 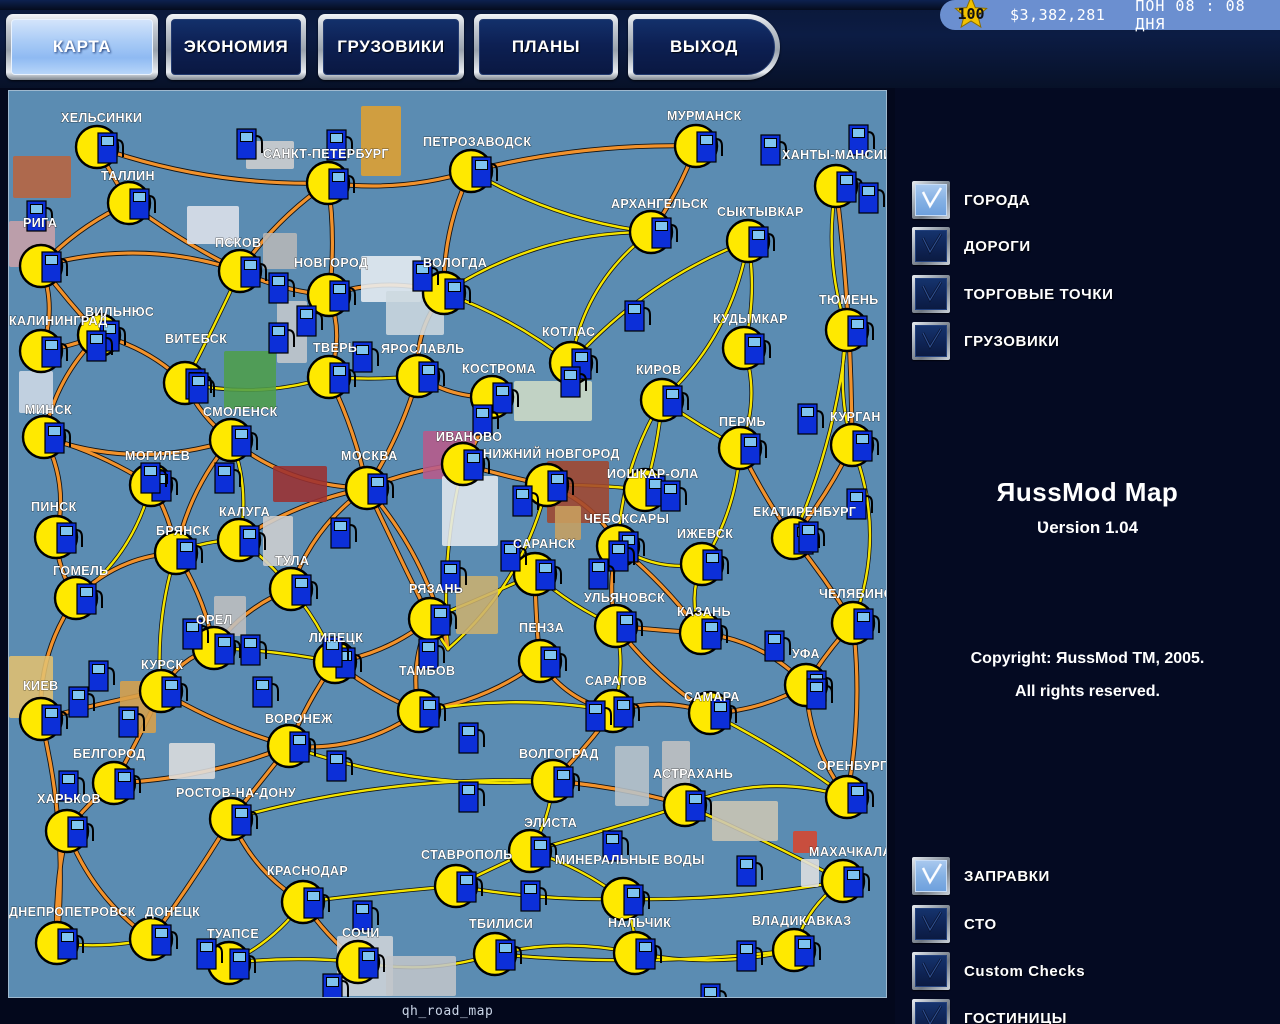 What do you see at coordinates (855, 417) in the screenshot?
I see `city-label: КУРГАН` at bounding box center [855, 417].